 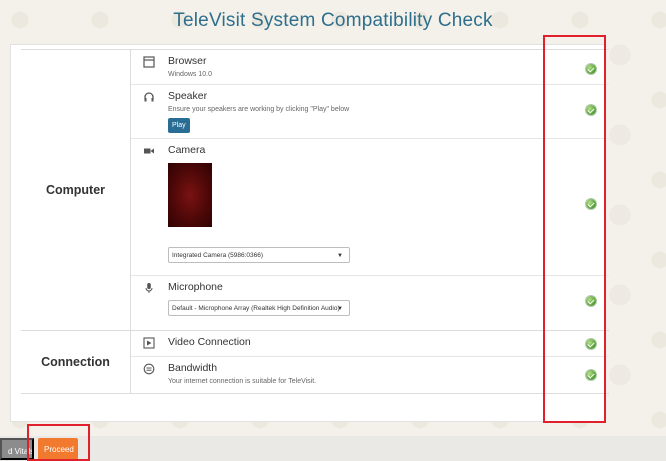 What do you see at coordinates (333, 448) in the screenshot?
I see `footer-bar` at bounding box center [333, 448].